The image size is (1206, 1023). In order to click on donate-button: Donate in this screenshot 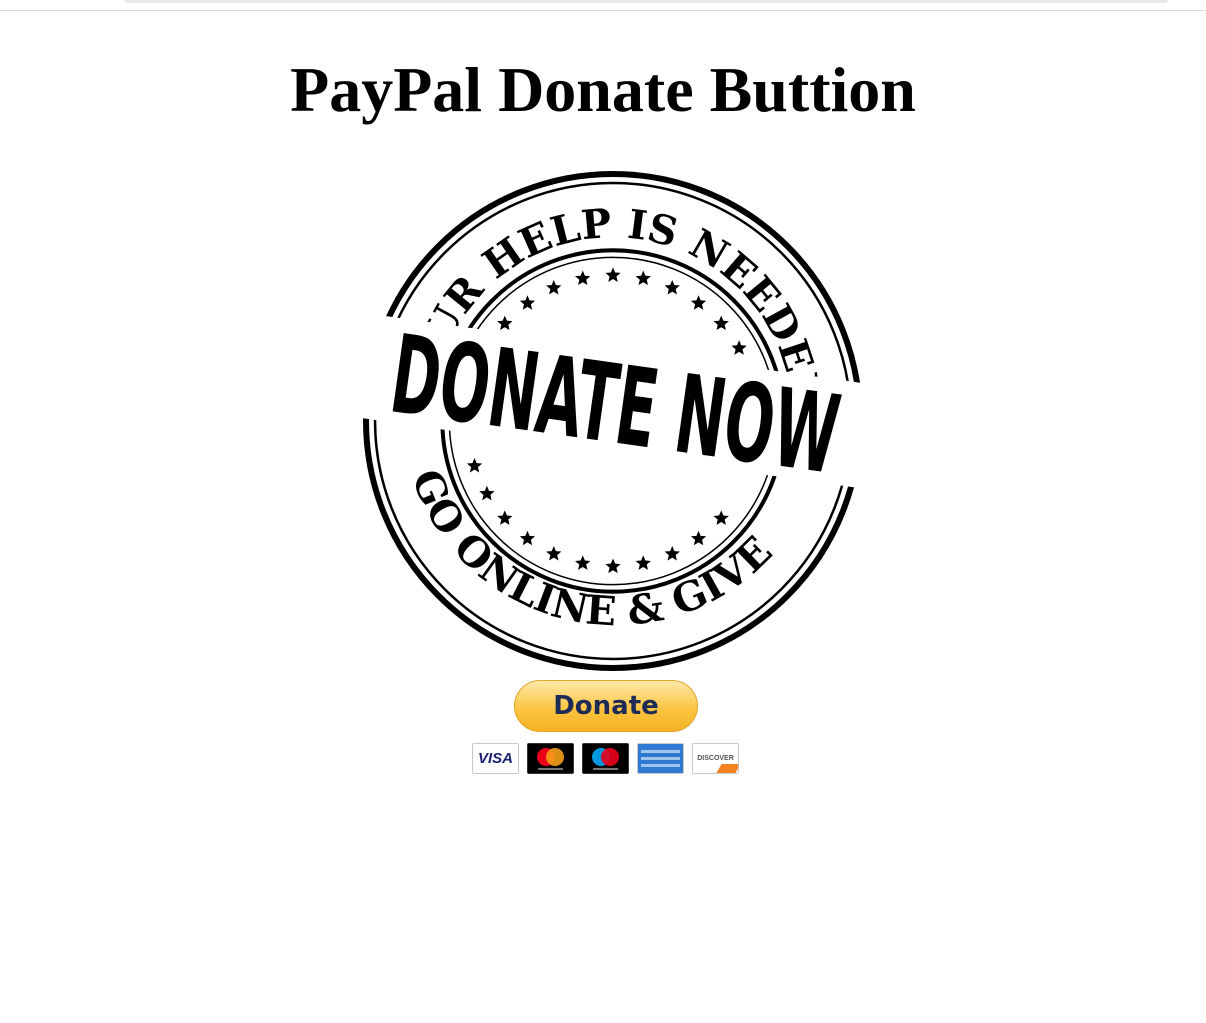, I will do `click(606, 706)`.